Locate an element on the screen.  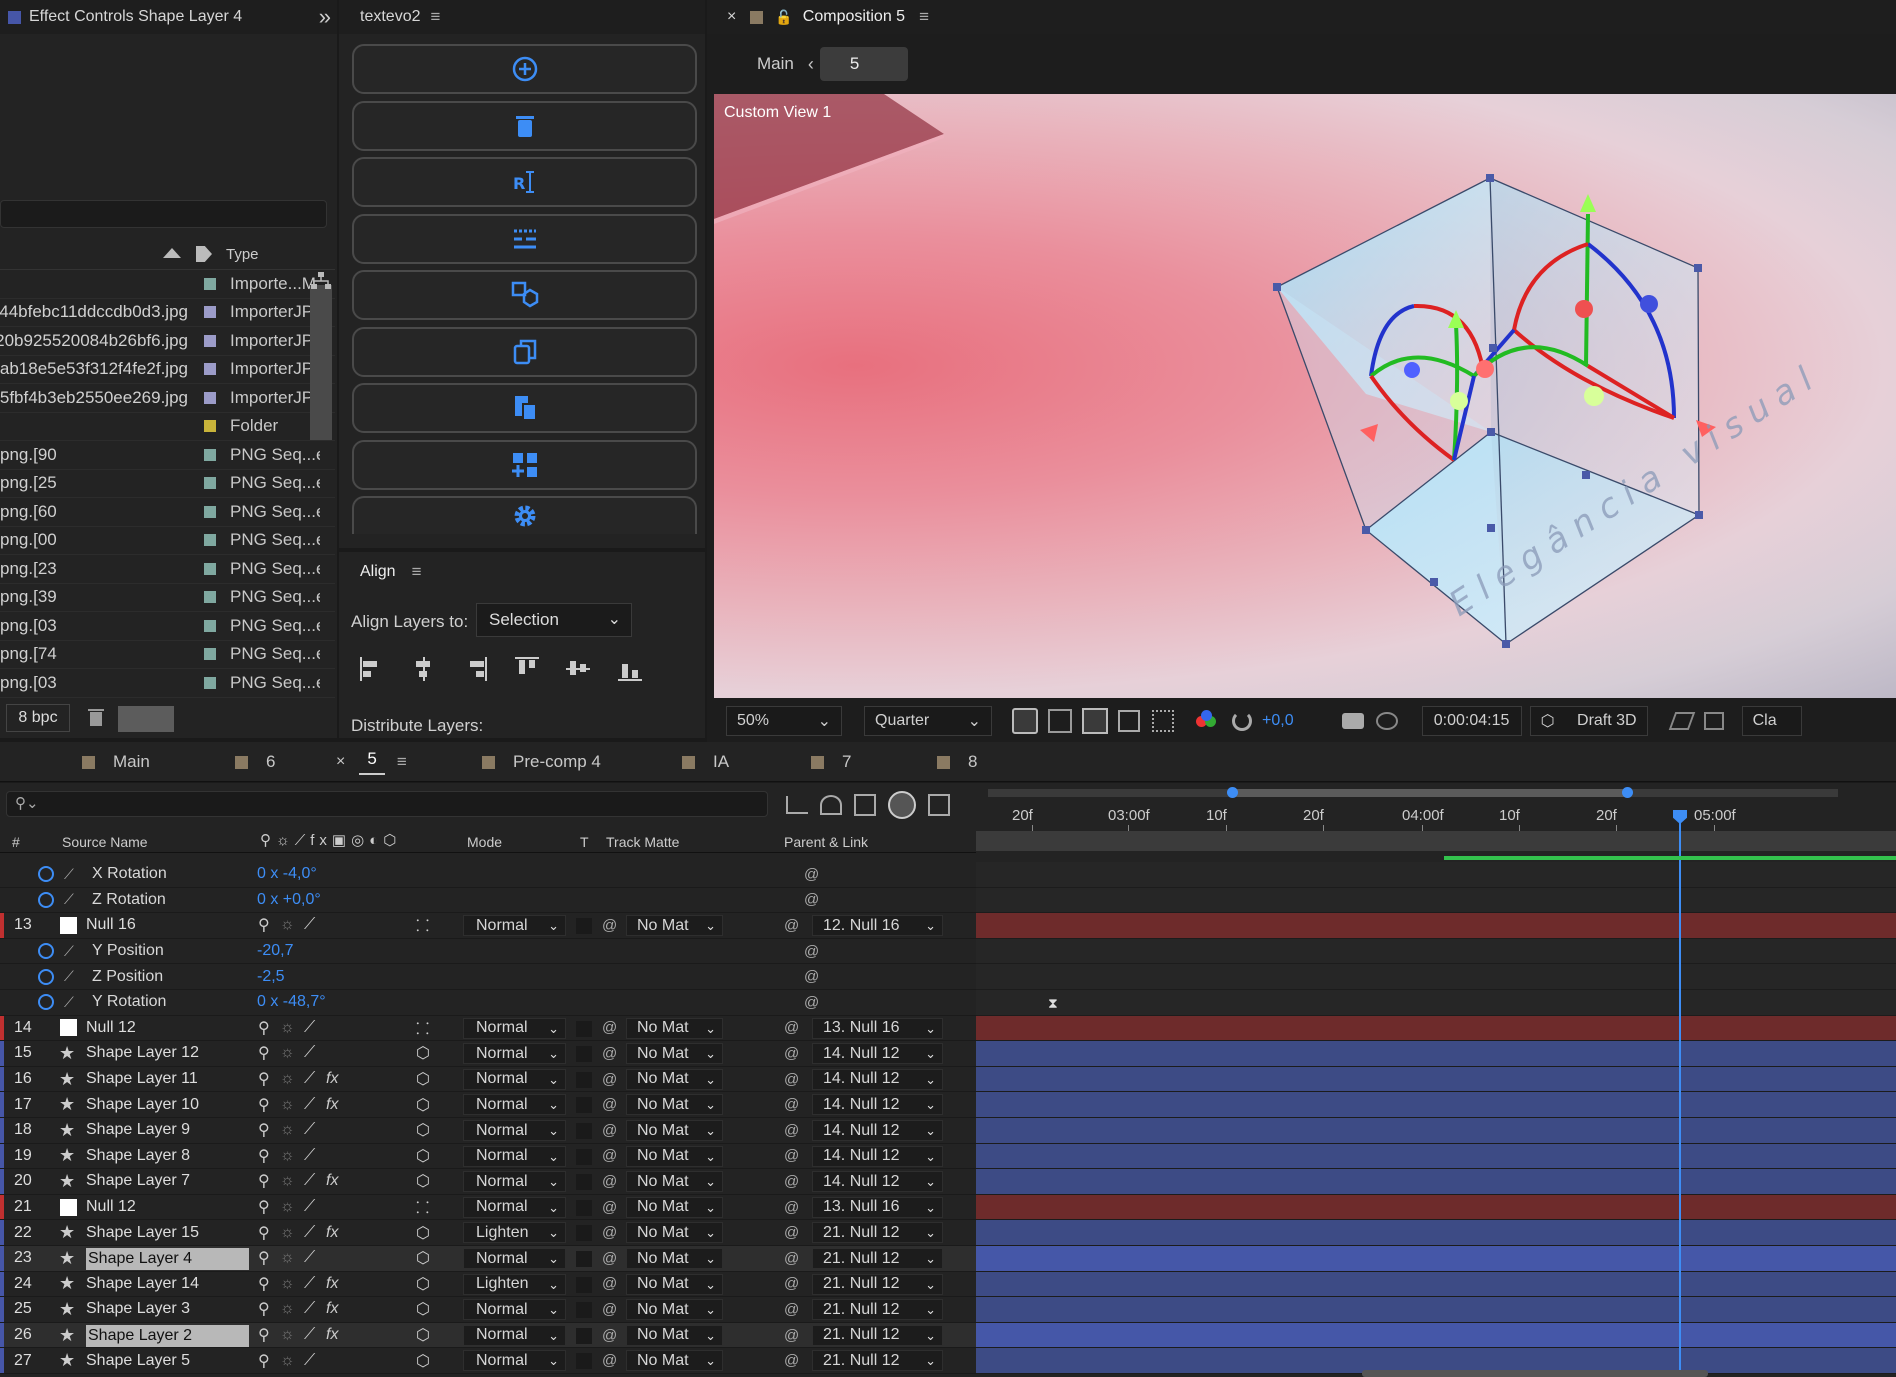
project-item: Folder is located at coordinates (167, 427).